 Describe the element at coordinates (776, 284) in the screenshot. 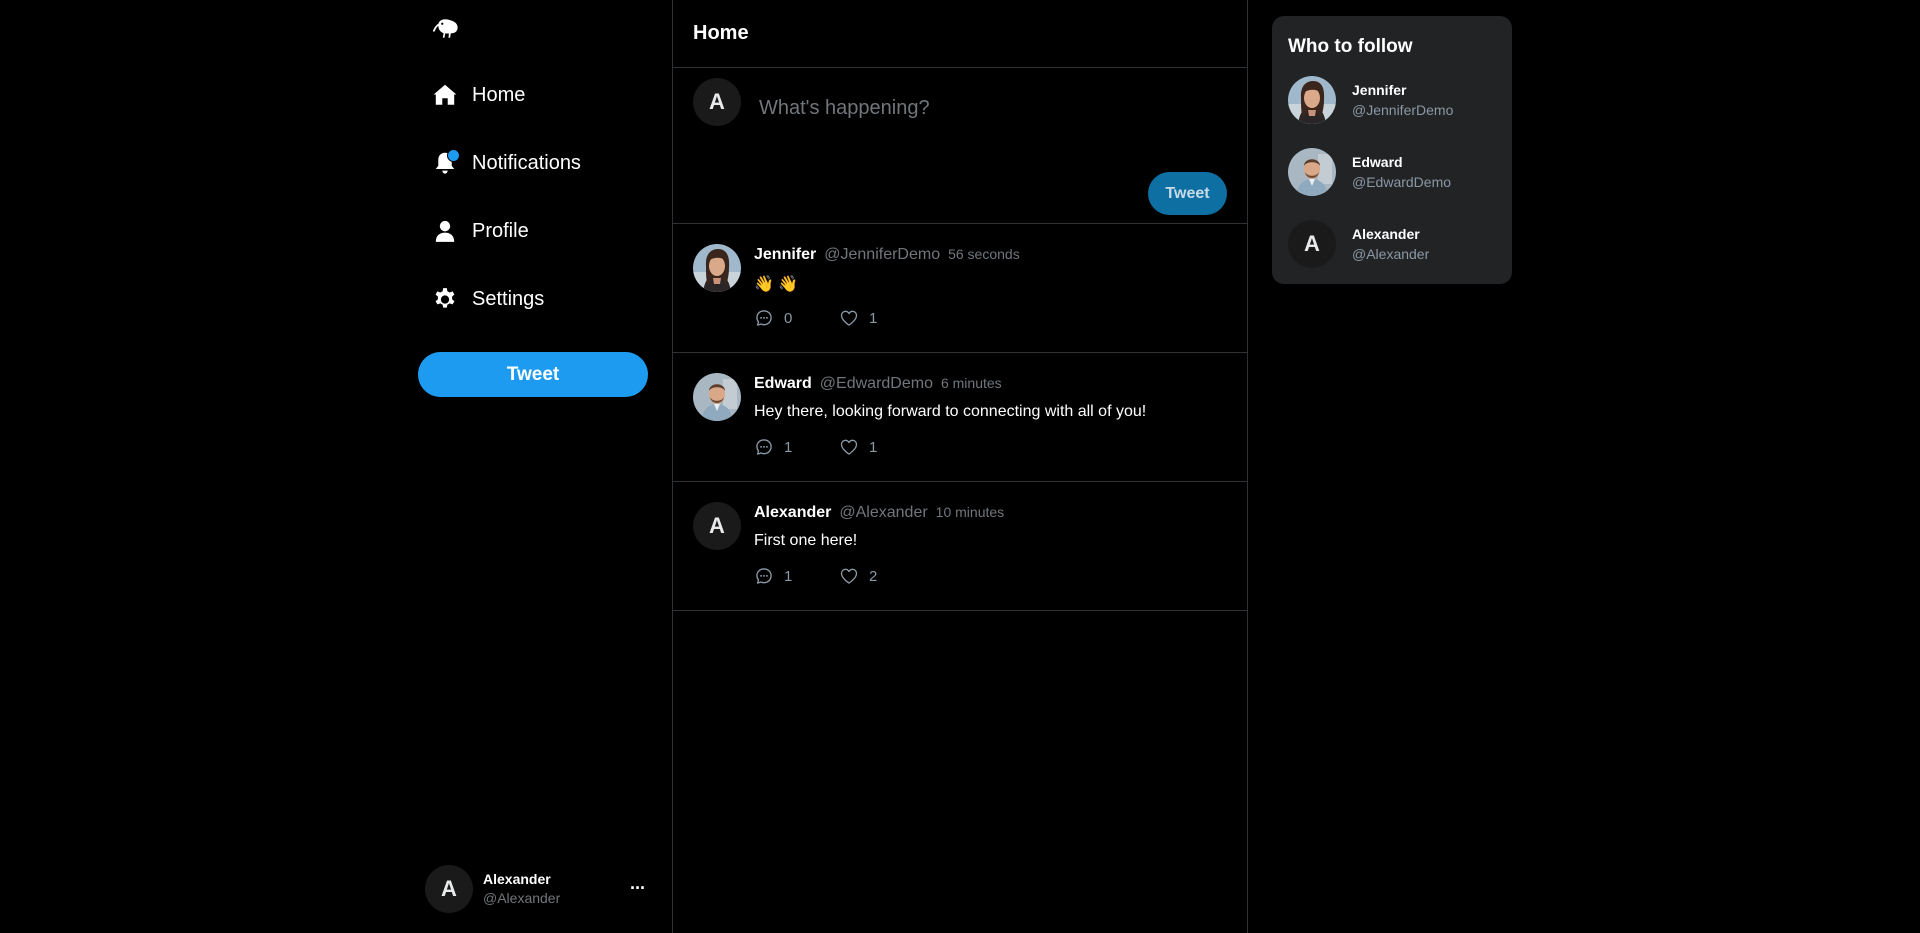

I see `tweet-text: 👋 👋` at that location.